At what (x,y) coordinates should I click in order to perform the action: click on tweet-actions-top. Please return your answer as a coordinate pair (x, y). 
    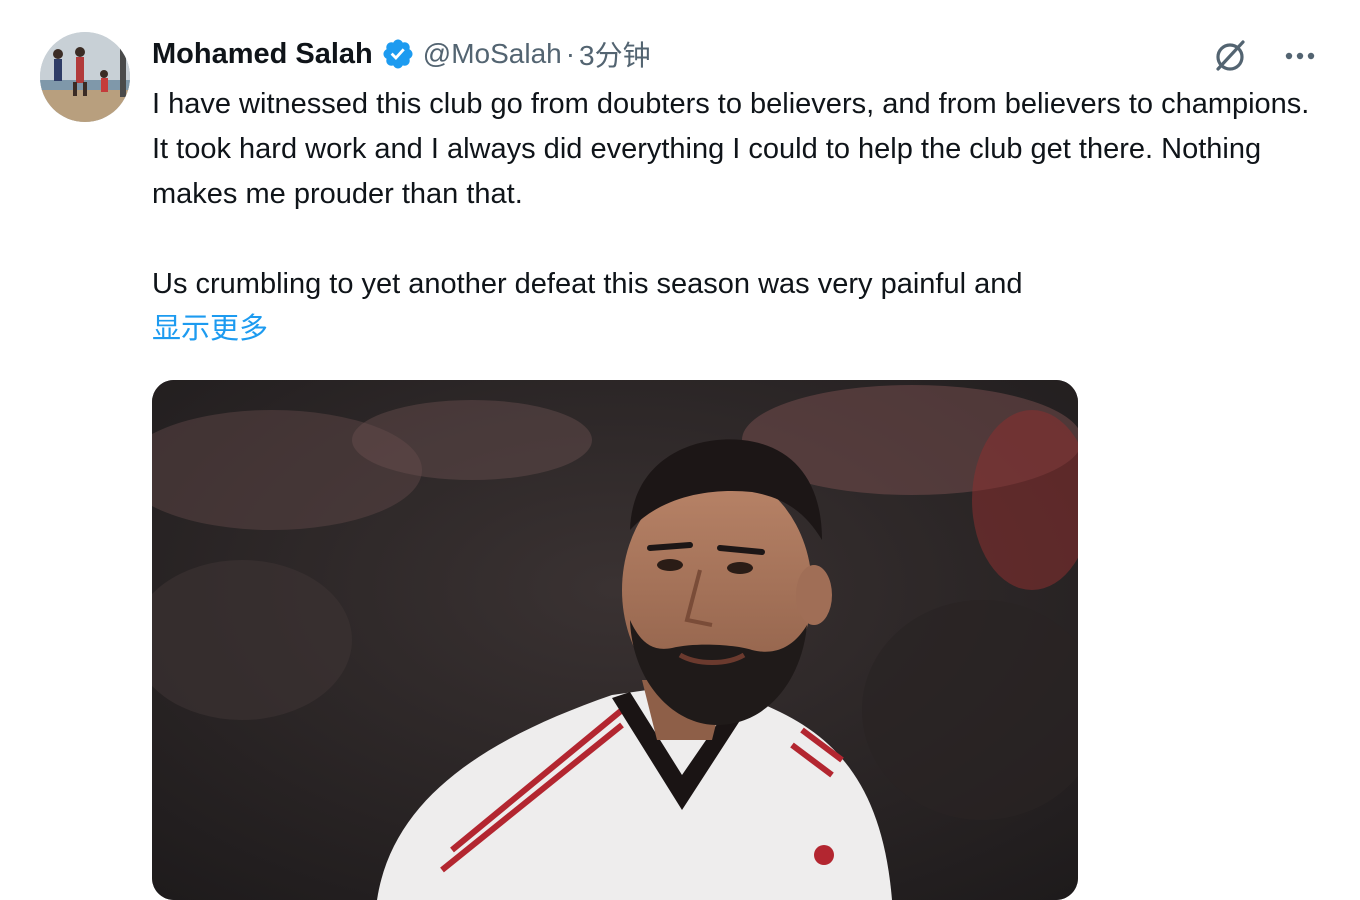
    Looking at the image, I should click on (1265, 56).